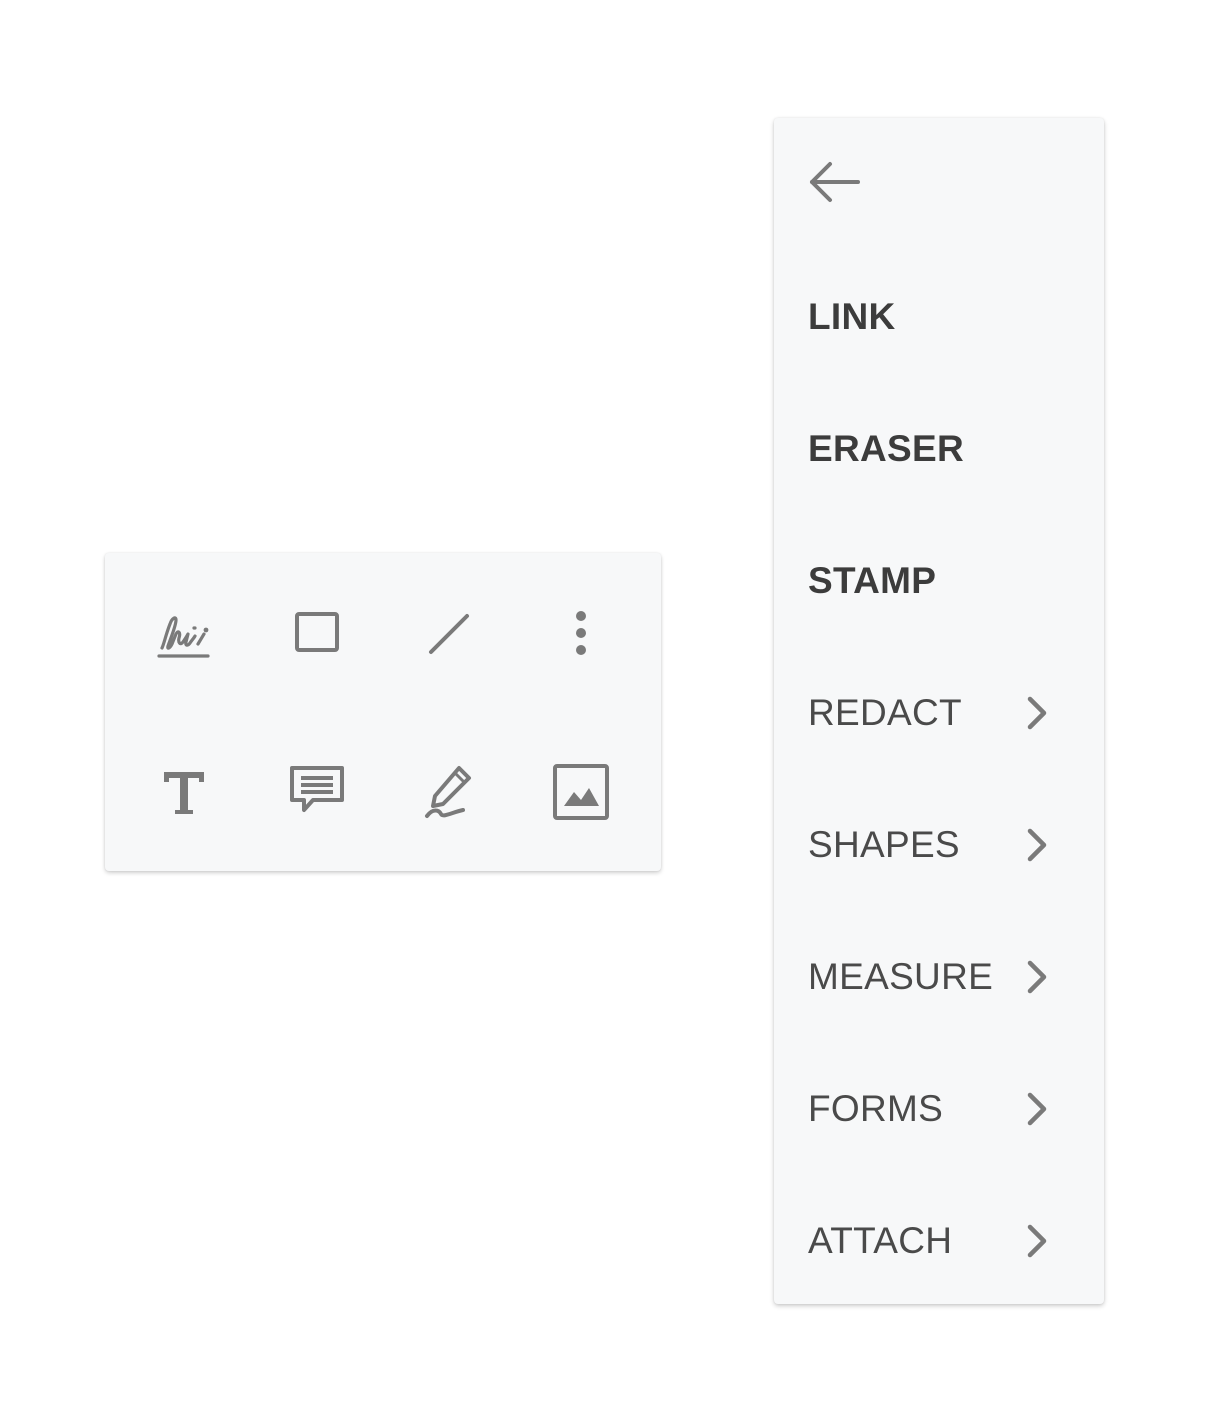 The image size is (1216, 1428). I want to click on menu-item-label: FORMS, so click(876, 1108).